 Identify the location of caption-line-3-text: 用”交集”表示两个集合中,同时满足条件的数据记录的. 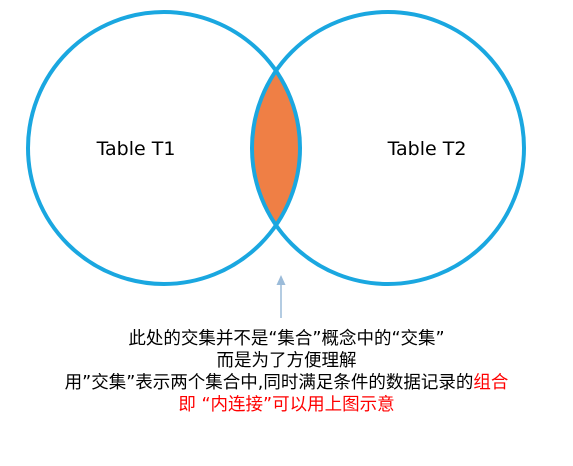
(269, 383).